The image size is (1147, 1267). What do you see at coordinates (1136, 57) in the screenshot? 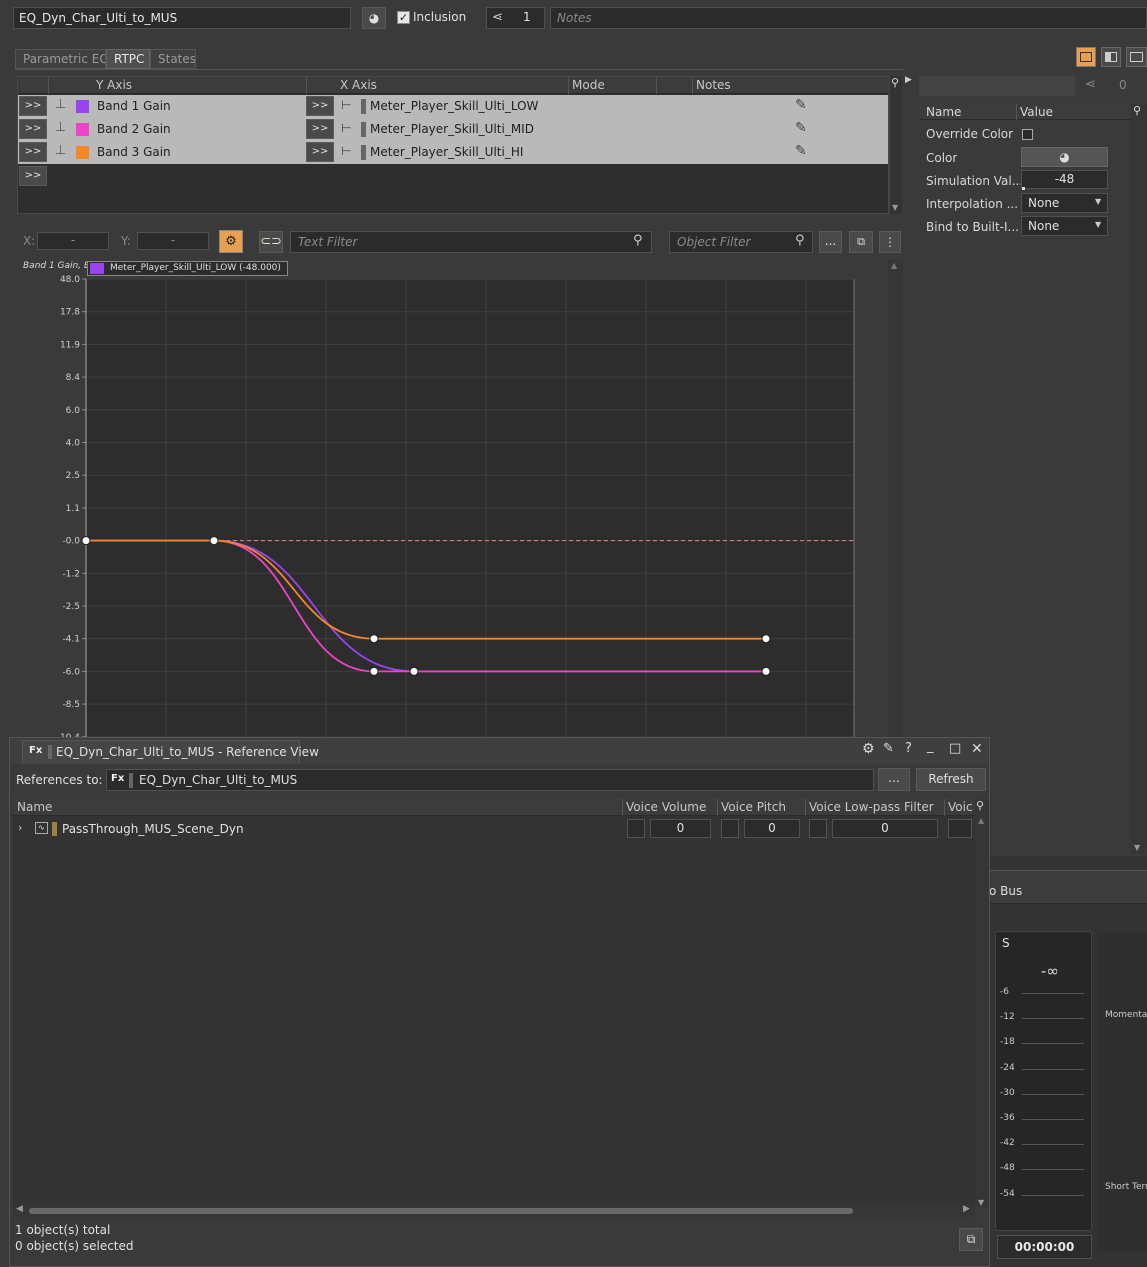
I see `stack-layout-icon` at bounding box center [1136, 57].